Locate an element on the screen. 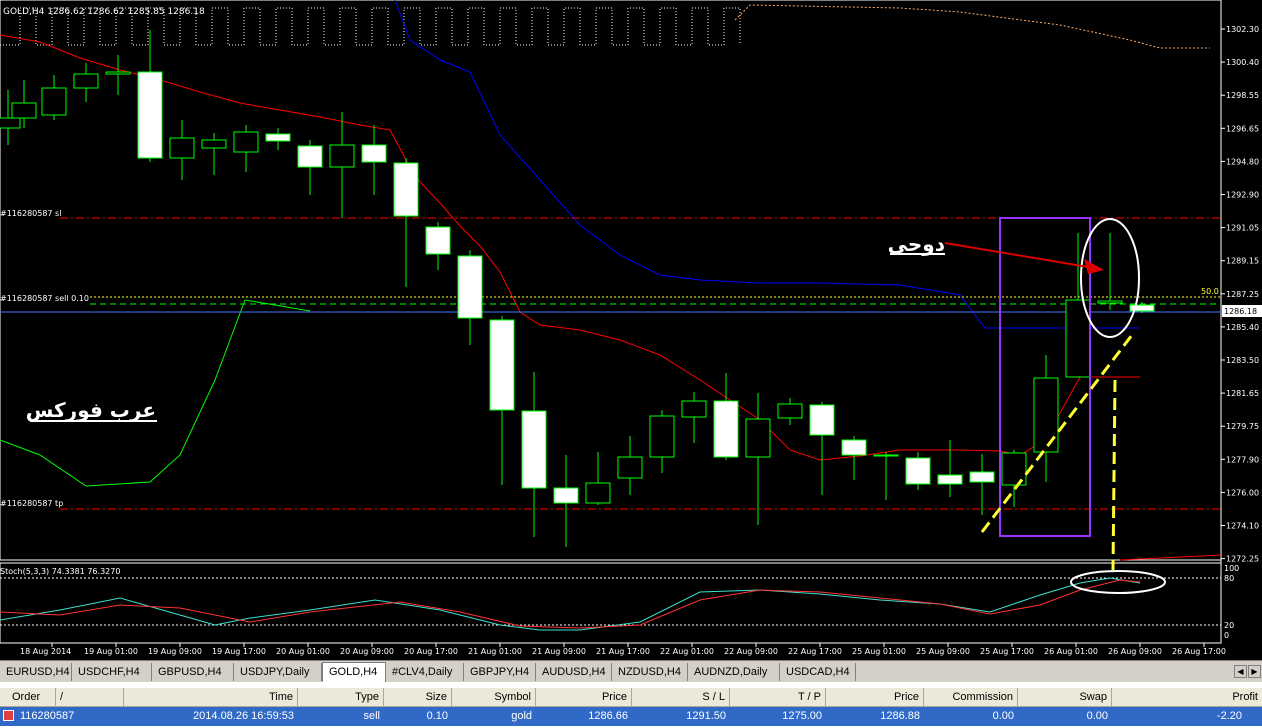 The image size is (1262, 728). col-size: Size is located at coordinates (418, 697).